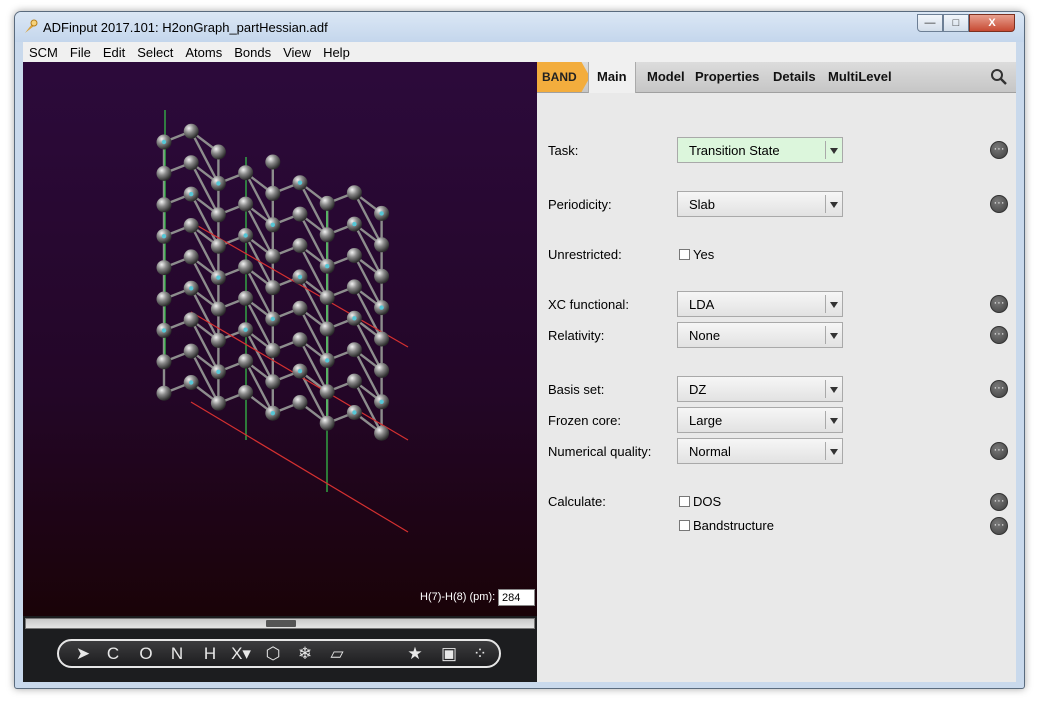  Describe the element at coordinates (588, 304) in the screenshot. I see `xc-functional-label: XC functional:` at that location.